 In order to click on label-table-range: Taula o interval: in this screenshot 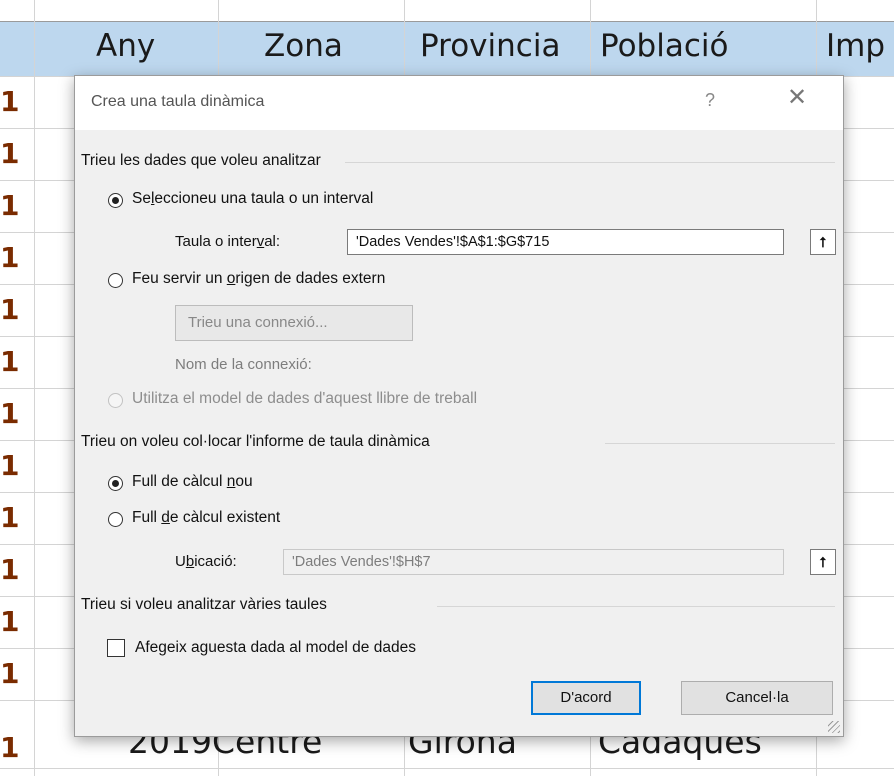, I will do `click(228, 241)`.